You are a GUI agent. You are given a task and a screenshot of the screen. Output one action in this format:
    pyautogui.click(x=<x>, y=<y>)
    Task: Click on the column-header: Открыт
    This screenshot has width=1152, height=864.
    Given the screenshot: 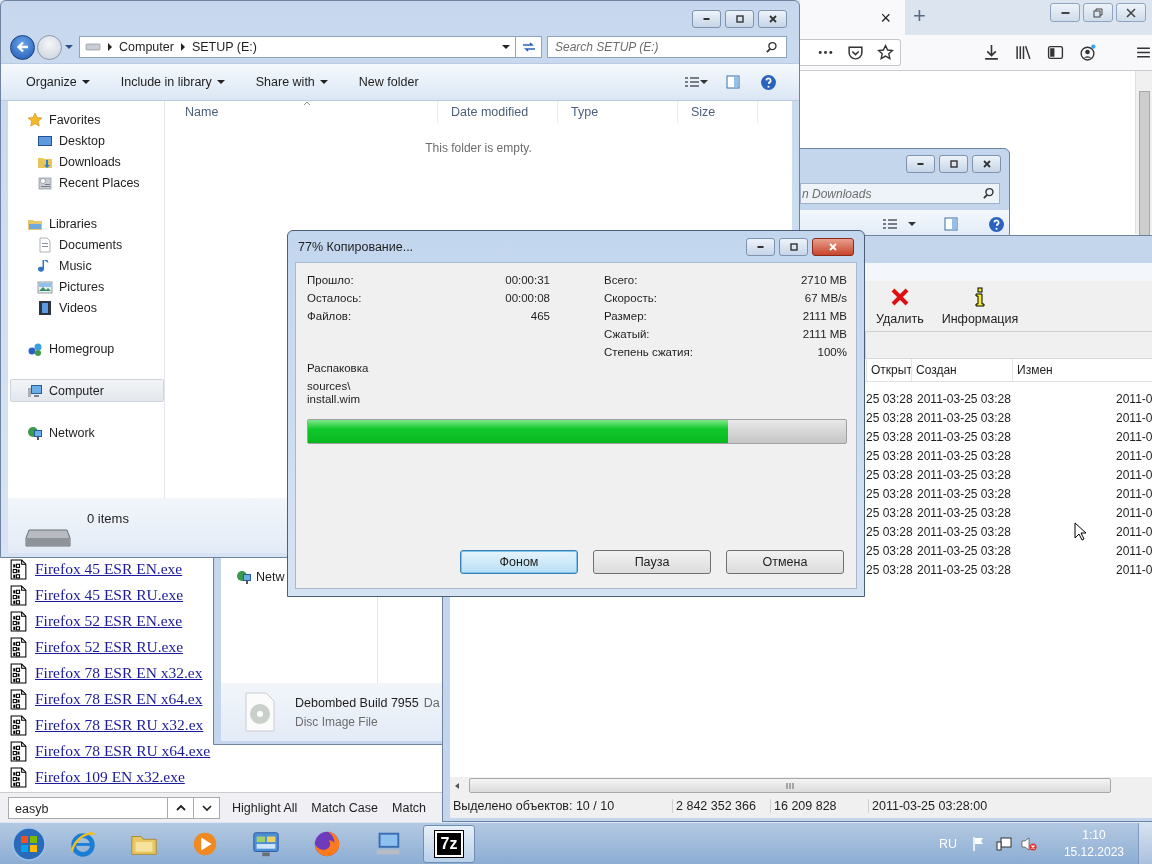 What is the action you would take?
    pyautogui.click(x=888, y=370)
    